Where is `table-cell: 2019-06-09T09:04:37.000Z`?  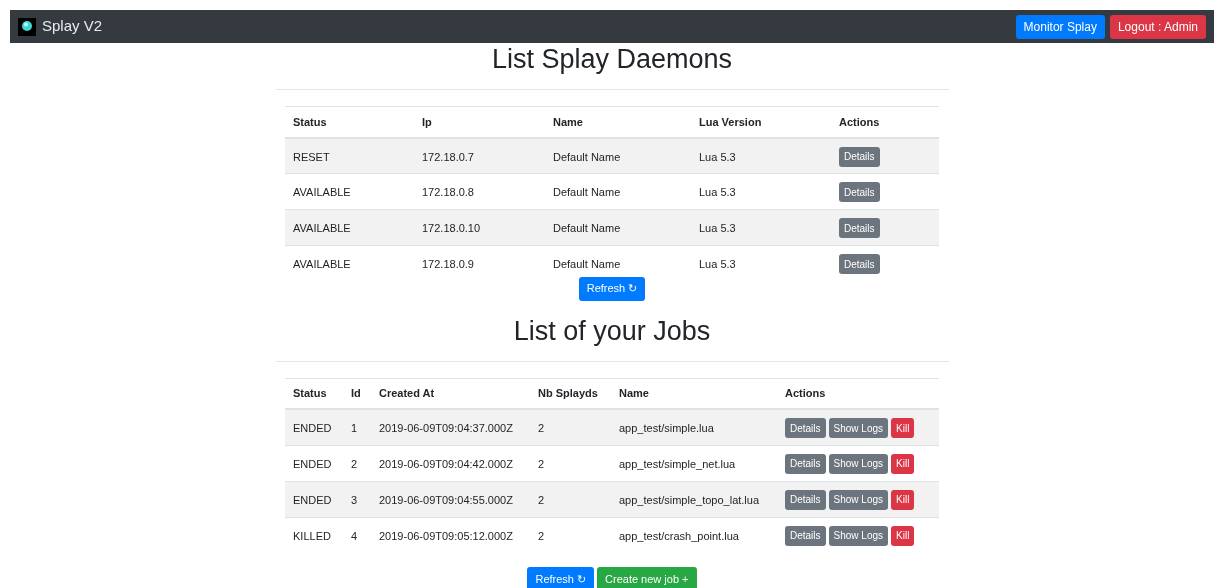 table-cell: 2019-06-09T09:04:37.000Z is located at coordinates (450, 427).